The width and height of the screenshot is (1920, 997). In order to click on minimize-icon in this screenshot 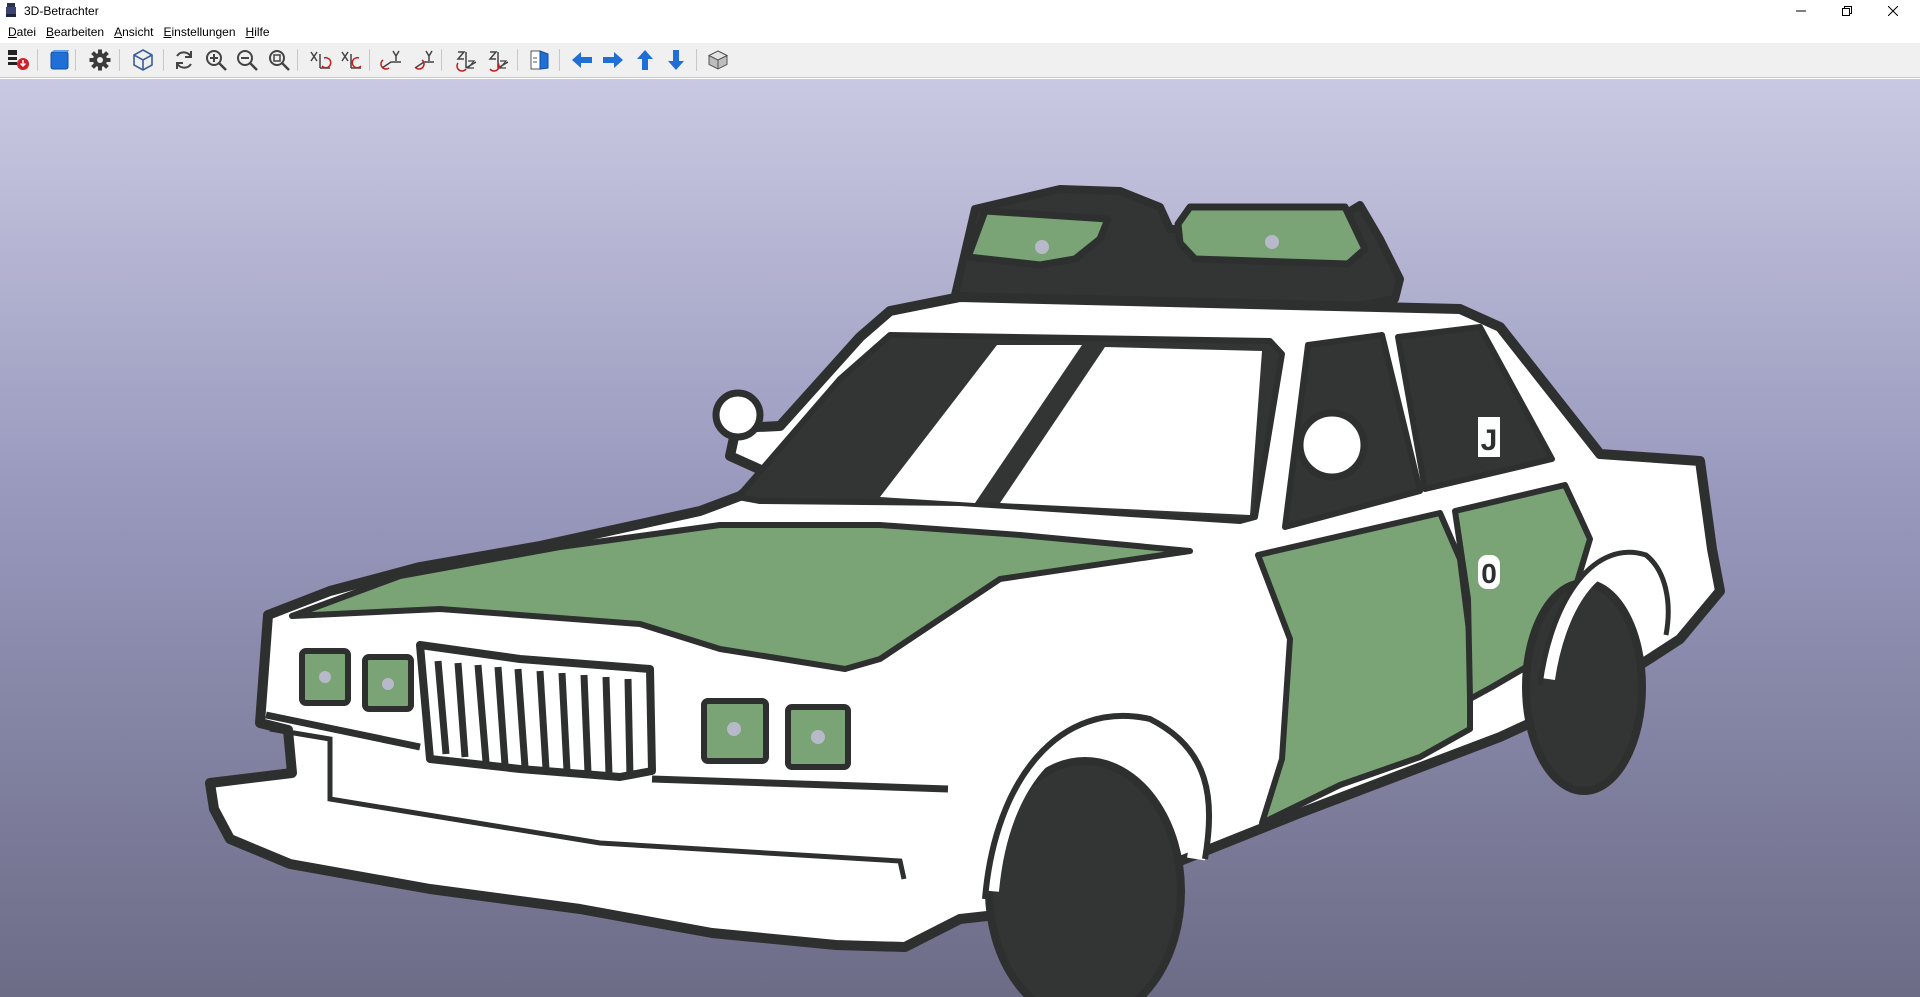, I will do `click(1801, 11)`.